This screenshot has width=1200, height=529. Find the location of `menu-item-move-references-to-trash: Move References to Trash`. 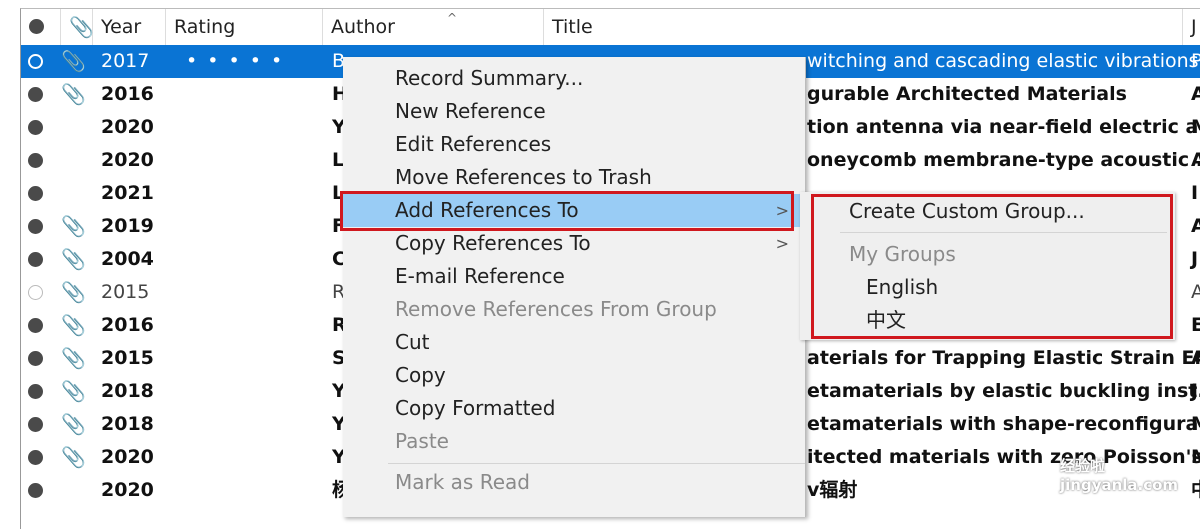

menu-item-move-references-to-trash: Move References to Trash is located at coordinates (574, 177).